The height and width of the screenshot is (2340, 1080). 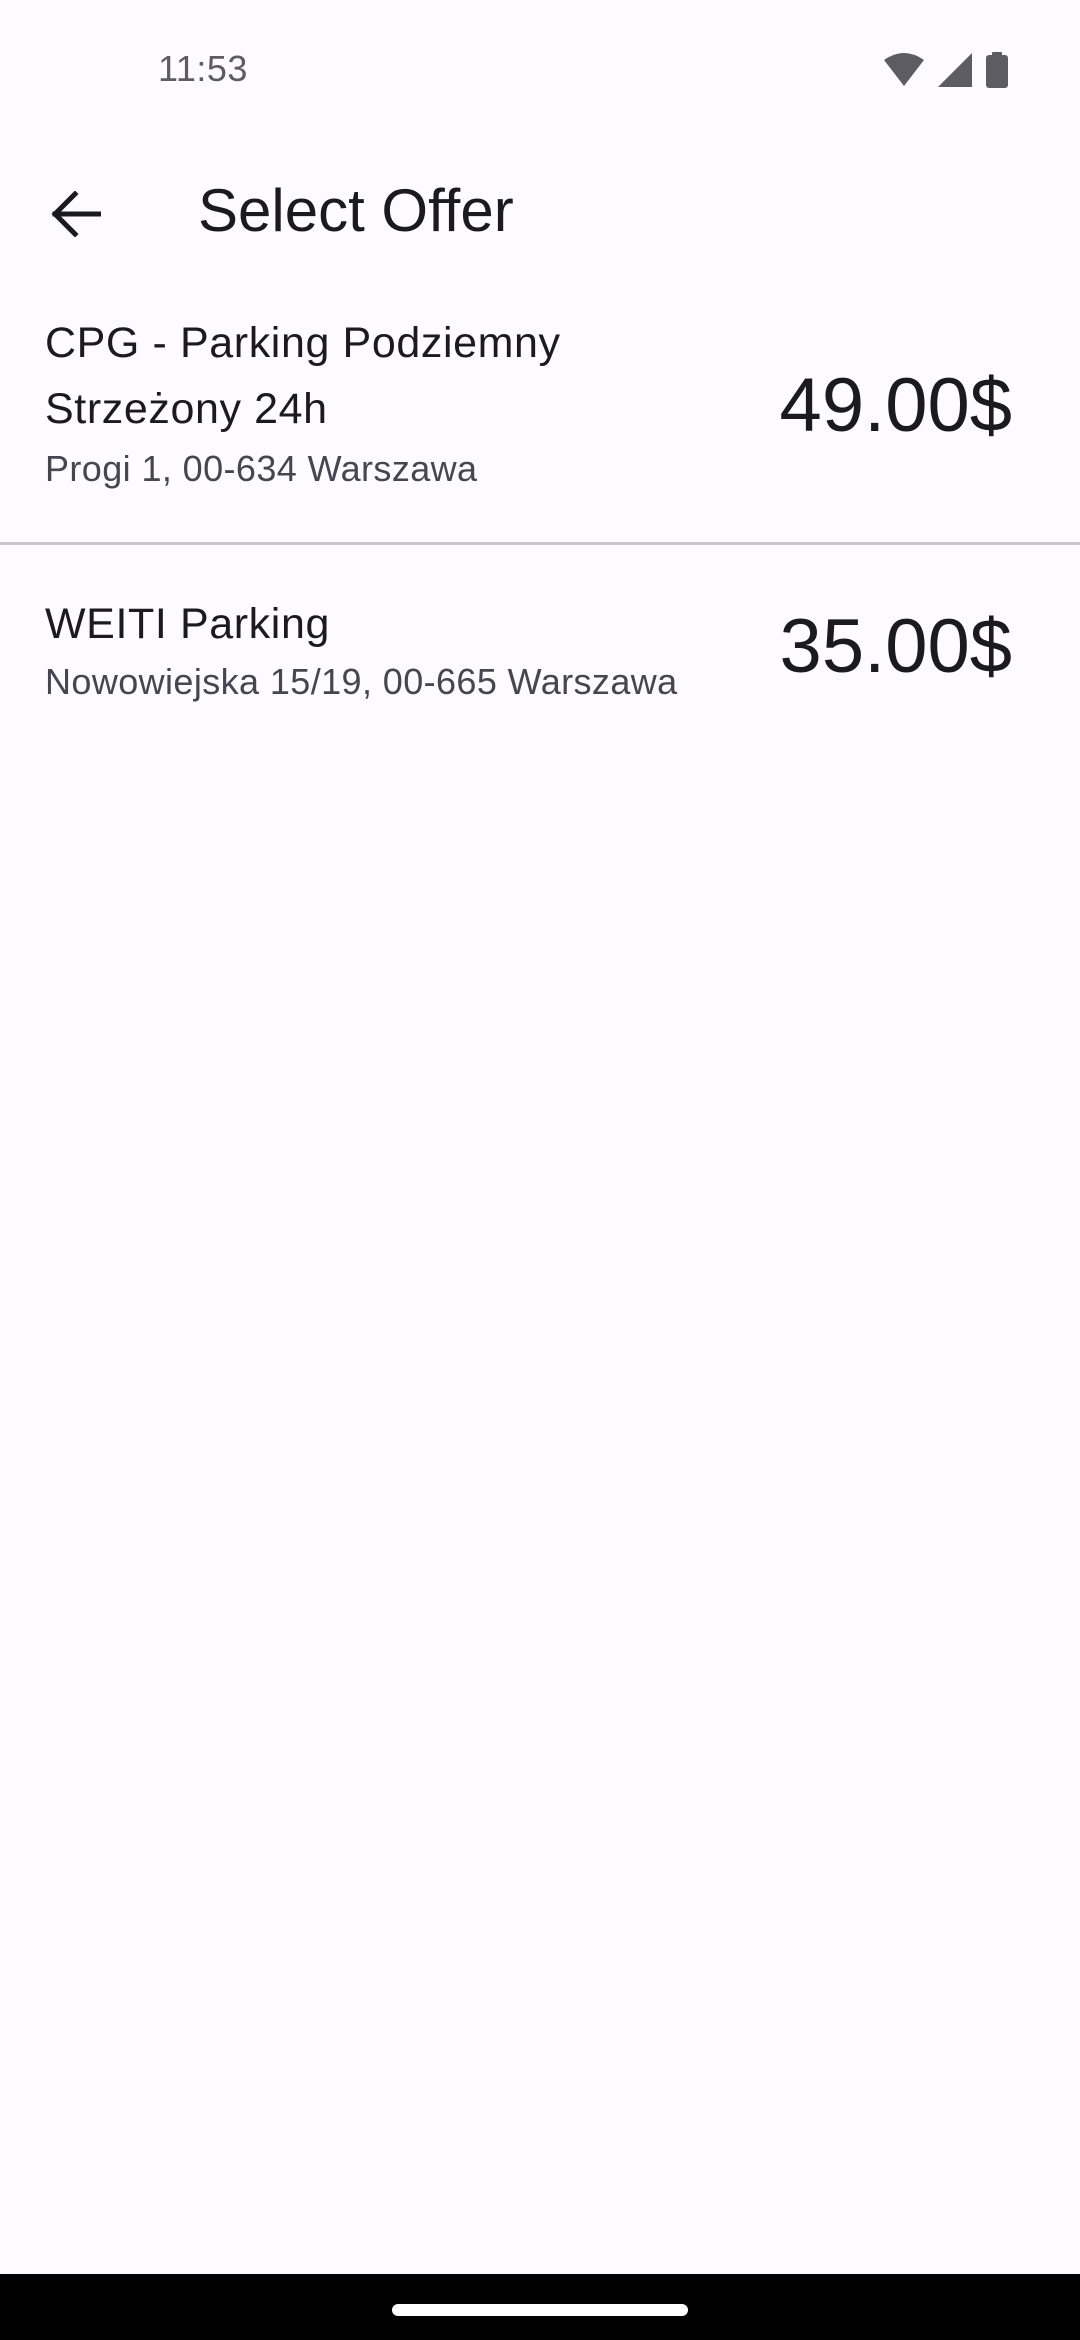 I want to click on offer-price: 49.00$, so click(x=895, y=405).